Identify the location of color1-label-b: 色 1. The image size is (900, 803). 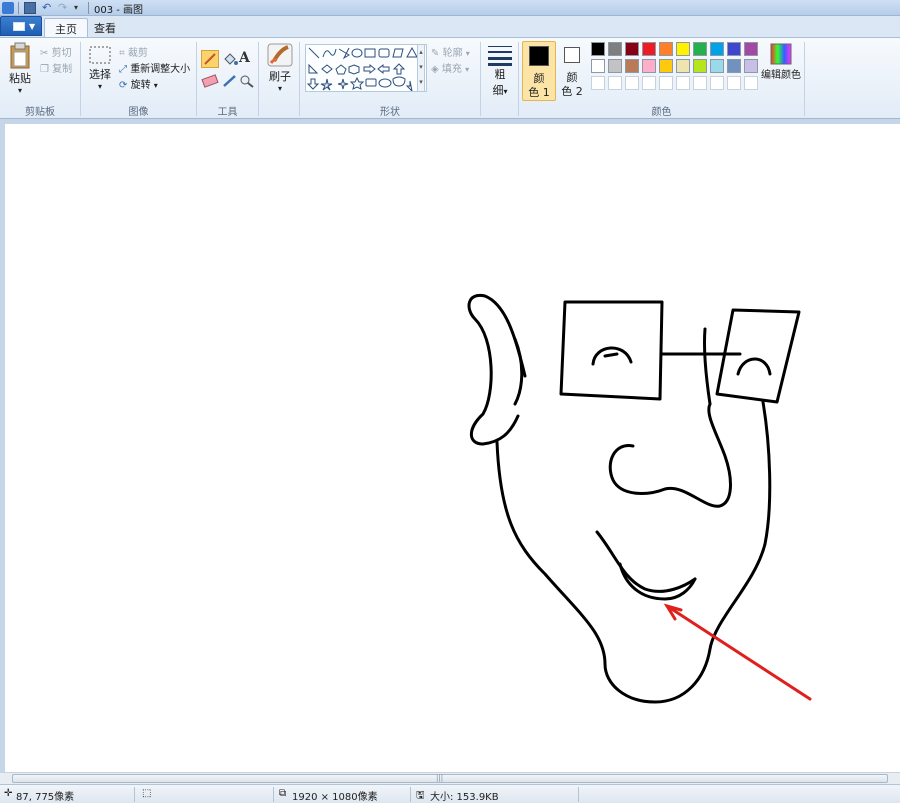
(539, 92).